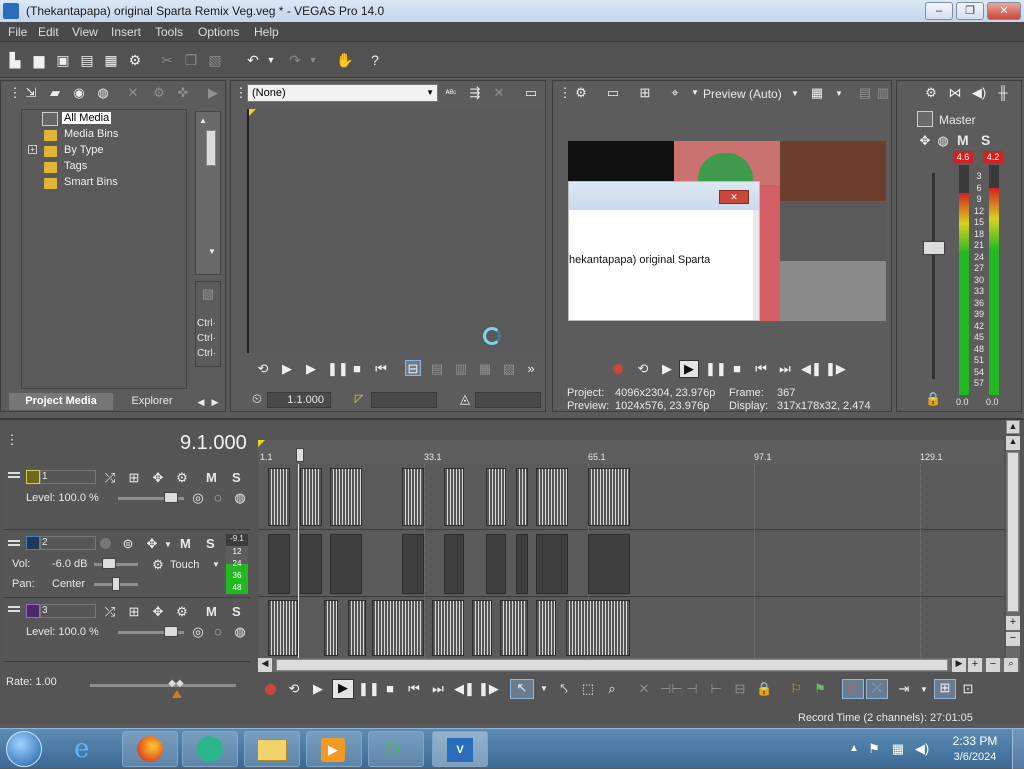  What do you see at coordinates (88, 749) in the screenshot?
I see `internet-explorer-icon: e` at bounding box center [88, 749].